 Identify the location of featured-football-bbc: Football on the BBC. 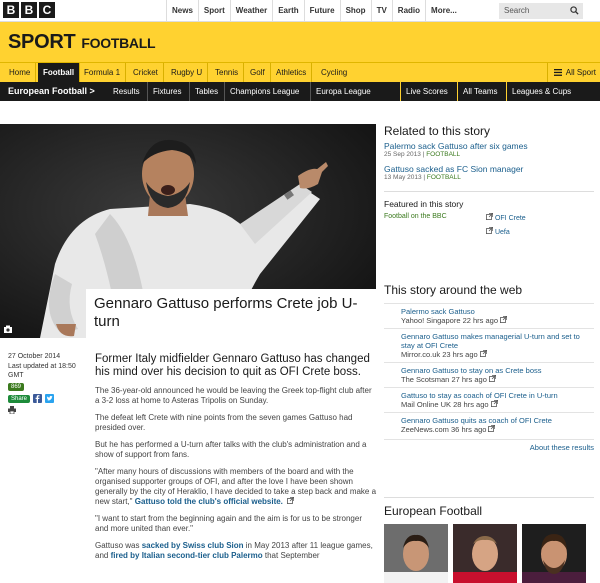
(415, 216).